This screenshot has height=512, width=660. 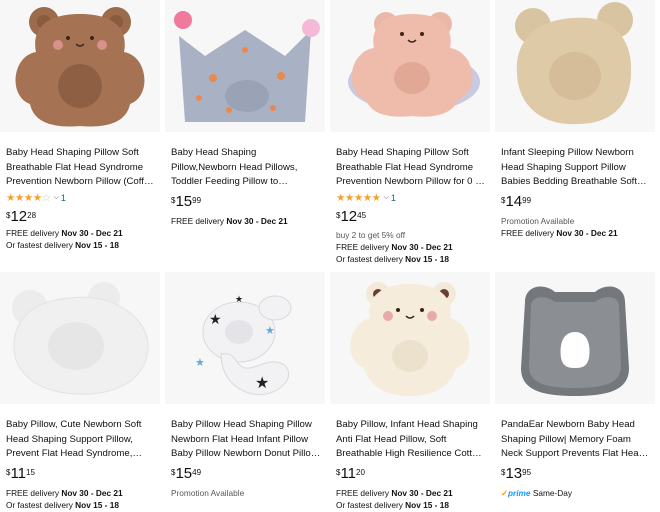 I want to click on star-rating-icon: ★★★★★, so click(x=358, y=197).